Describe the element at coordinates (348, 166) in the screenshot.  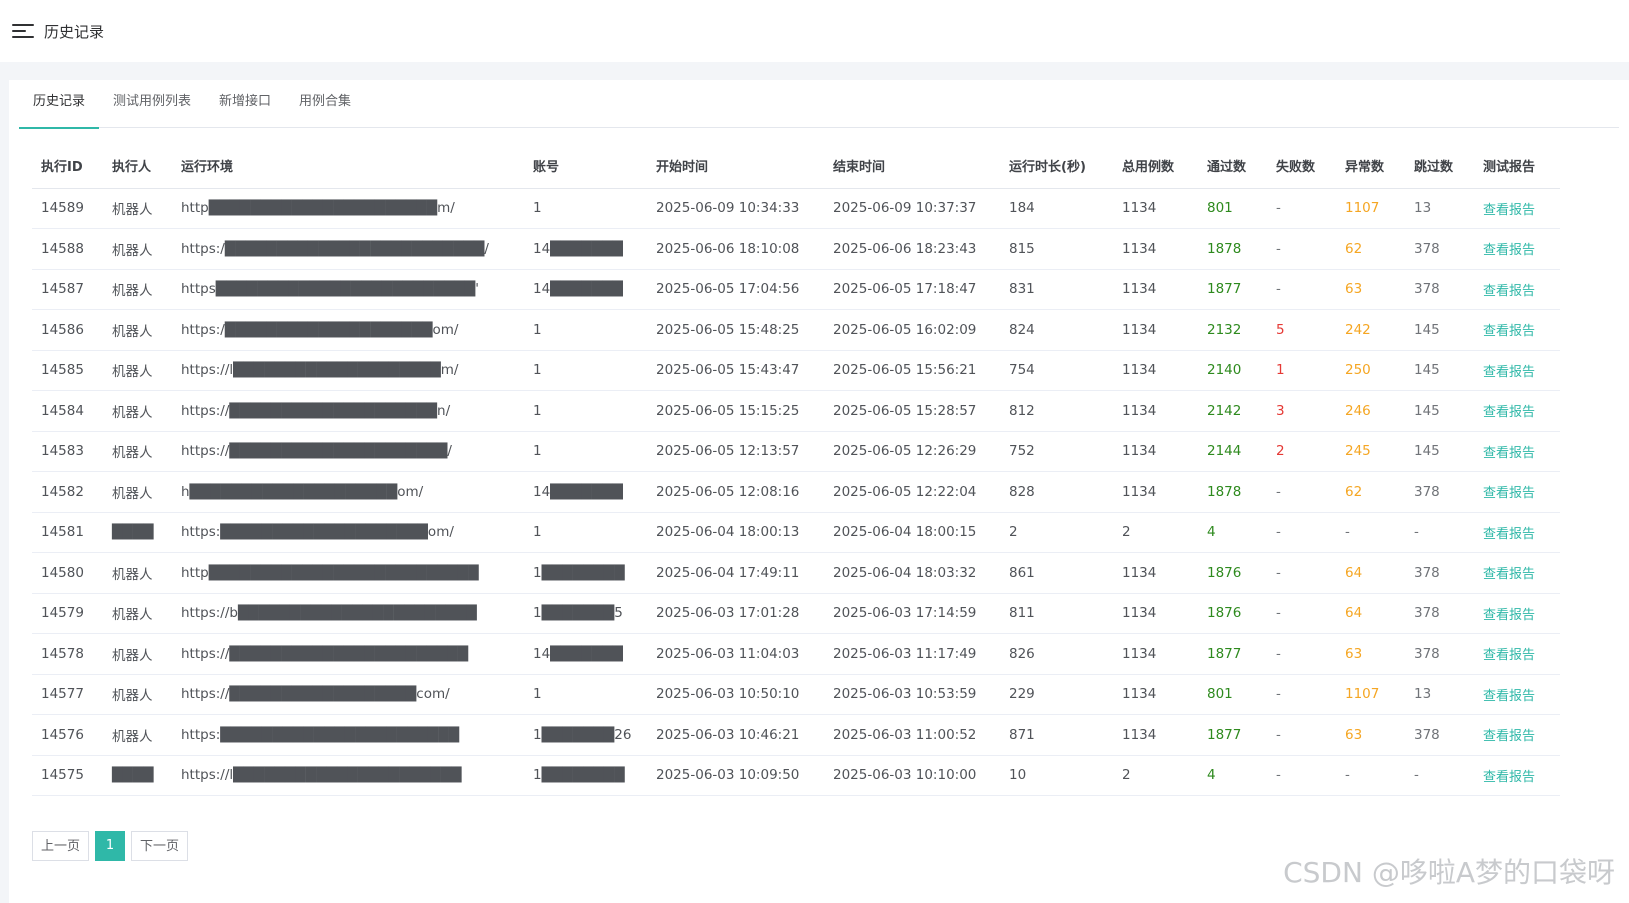
I see `column-header: 运行环境` at that location.